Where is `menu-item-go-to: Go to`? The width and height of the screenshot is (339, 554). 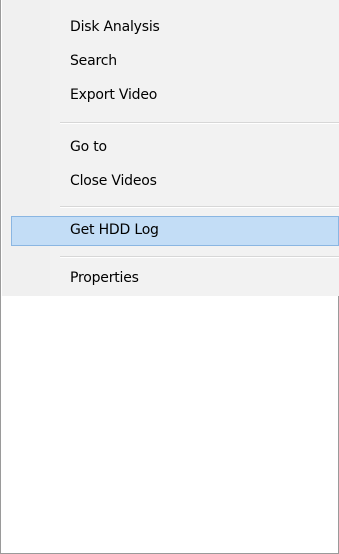
menu-item-go-to: Go to is located at coordinates (170, 148).